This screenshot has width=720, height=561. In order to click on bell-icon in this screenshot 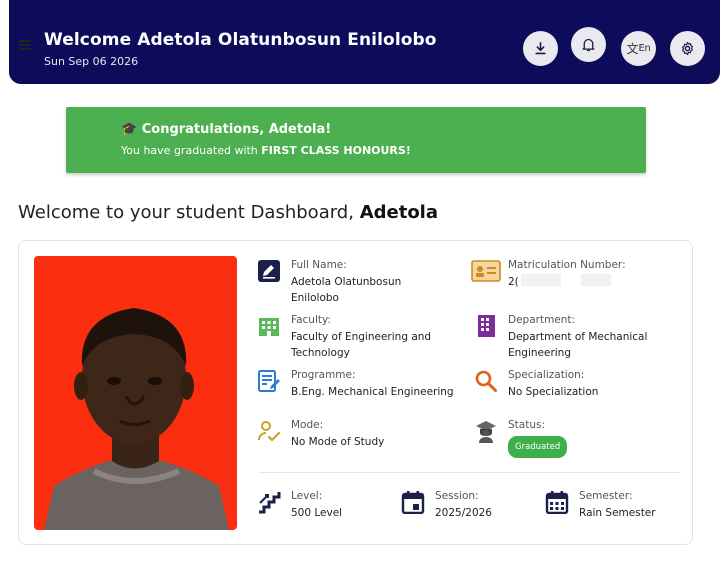, I will do `click(588, 45)`.